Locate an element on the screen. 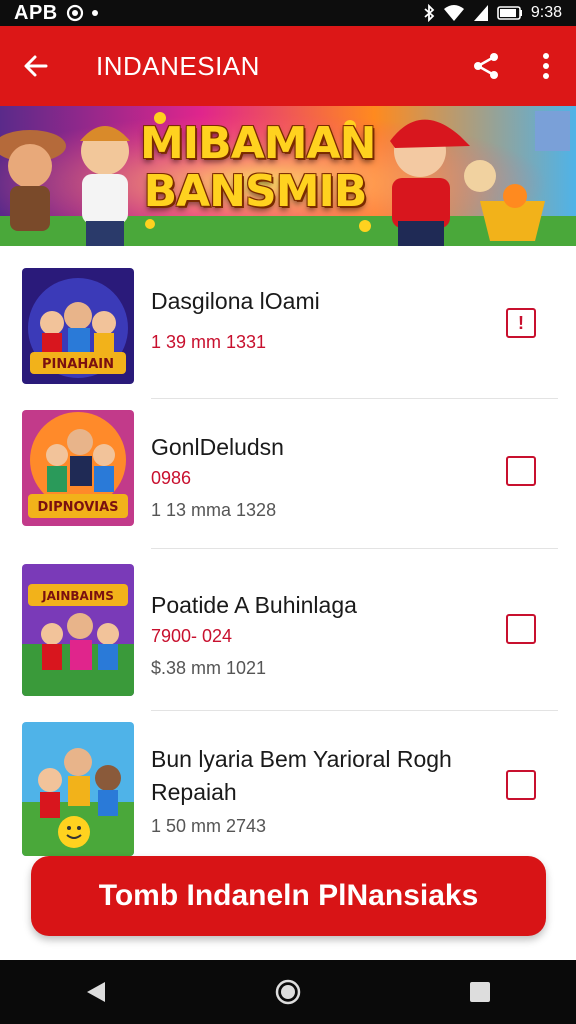  nav-recents-button is located at coordinates (480, 992).